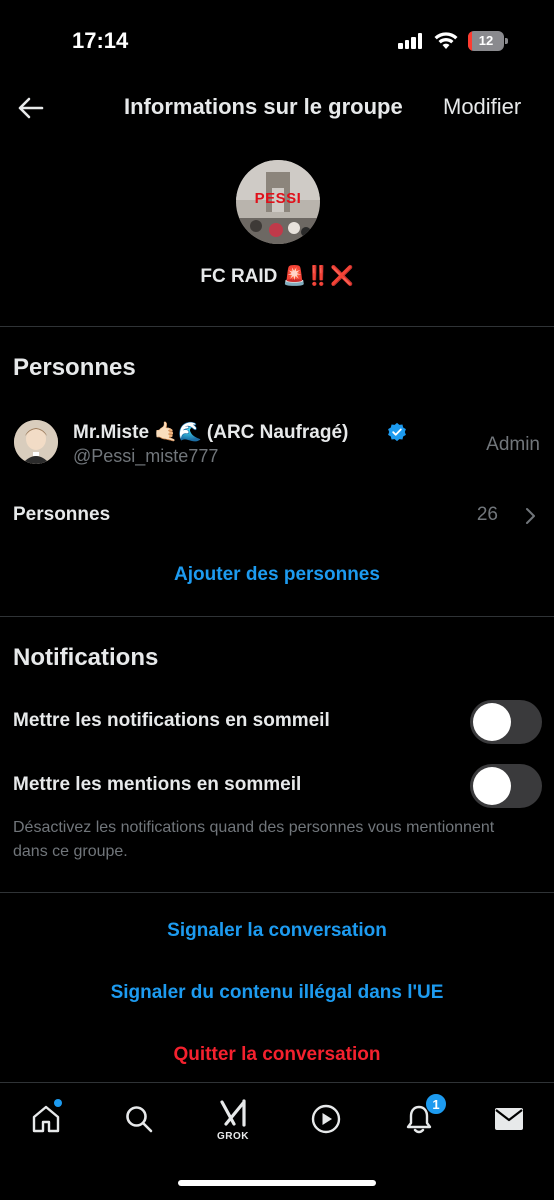  I want to click on header: Informations sur le groupe Modifier, so click(277, 108).